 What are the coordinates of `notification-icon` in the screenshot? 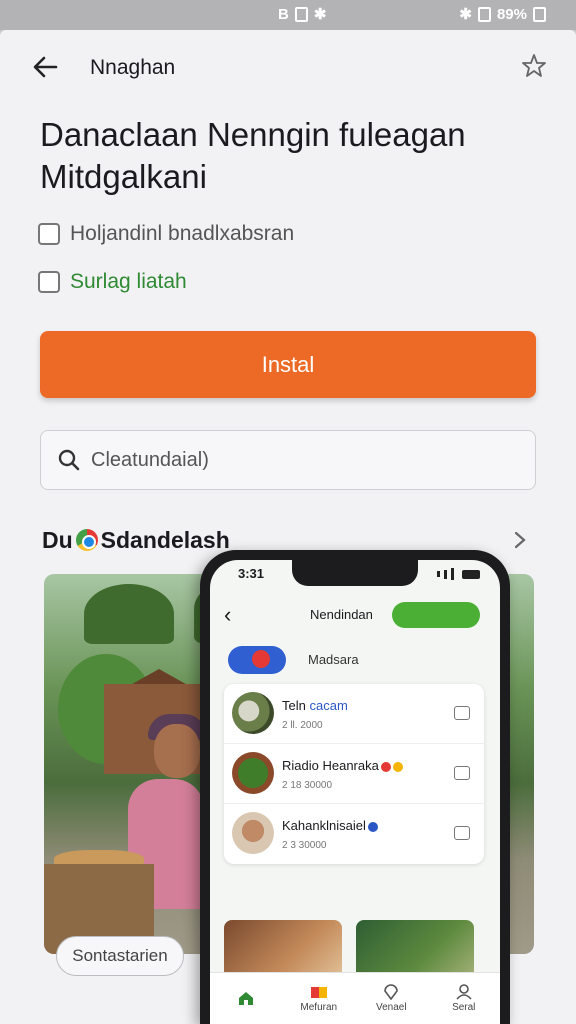 It's located at (301, 14).